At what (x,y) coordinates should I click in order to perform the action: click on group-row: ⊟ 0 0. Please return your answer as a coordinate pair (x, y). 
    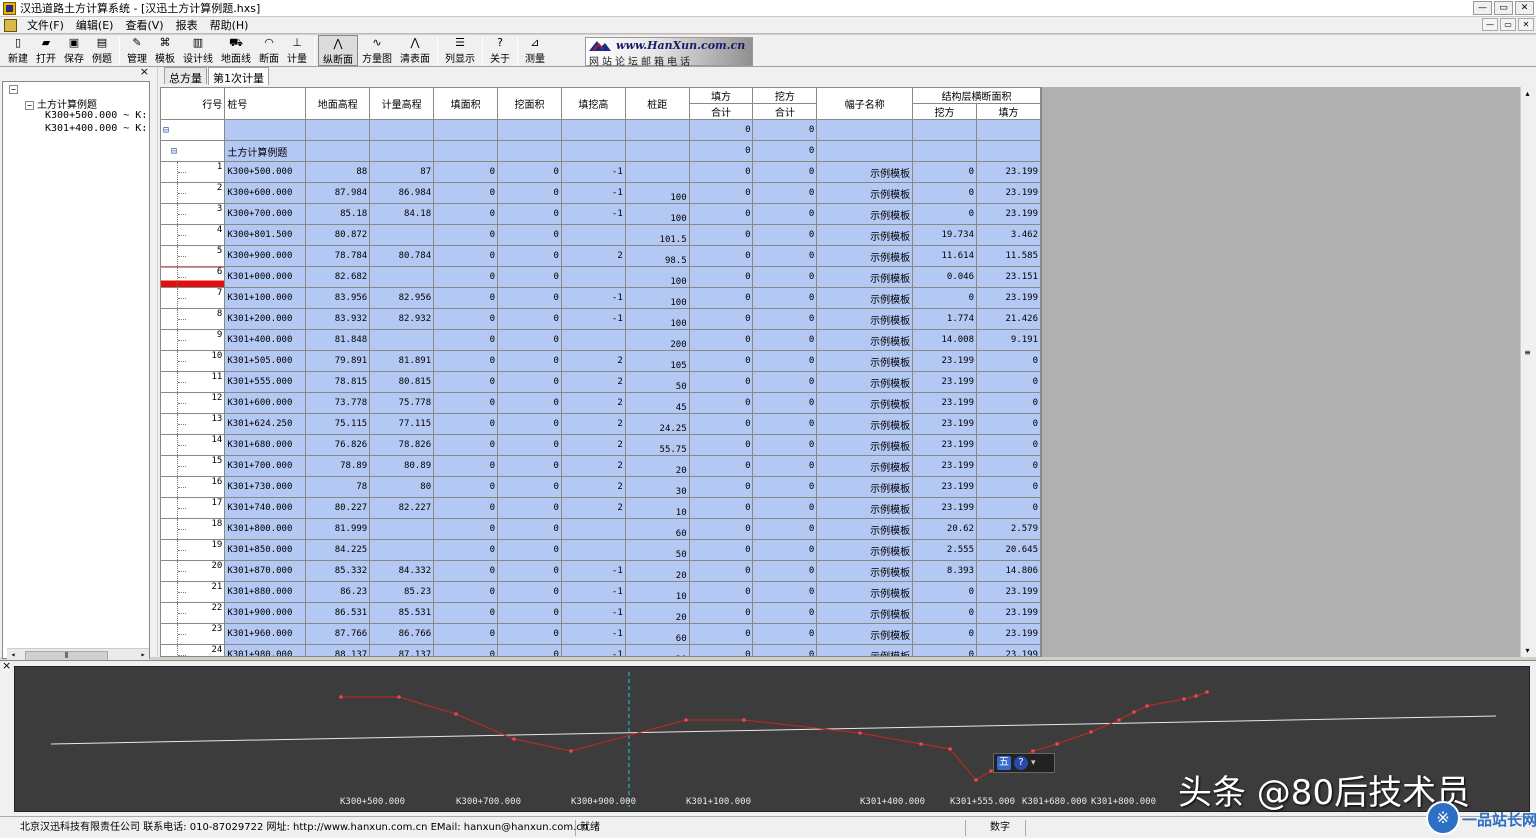
    Looking at the image, I should click on (601, 130).